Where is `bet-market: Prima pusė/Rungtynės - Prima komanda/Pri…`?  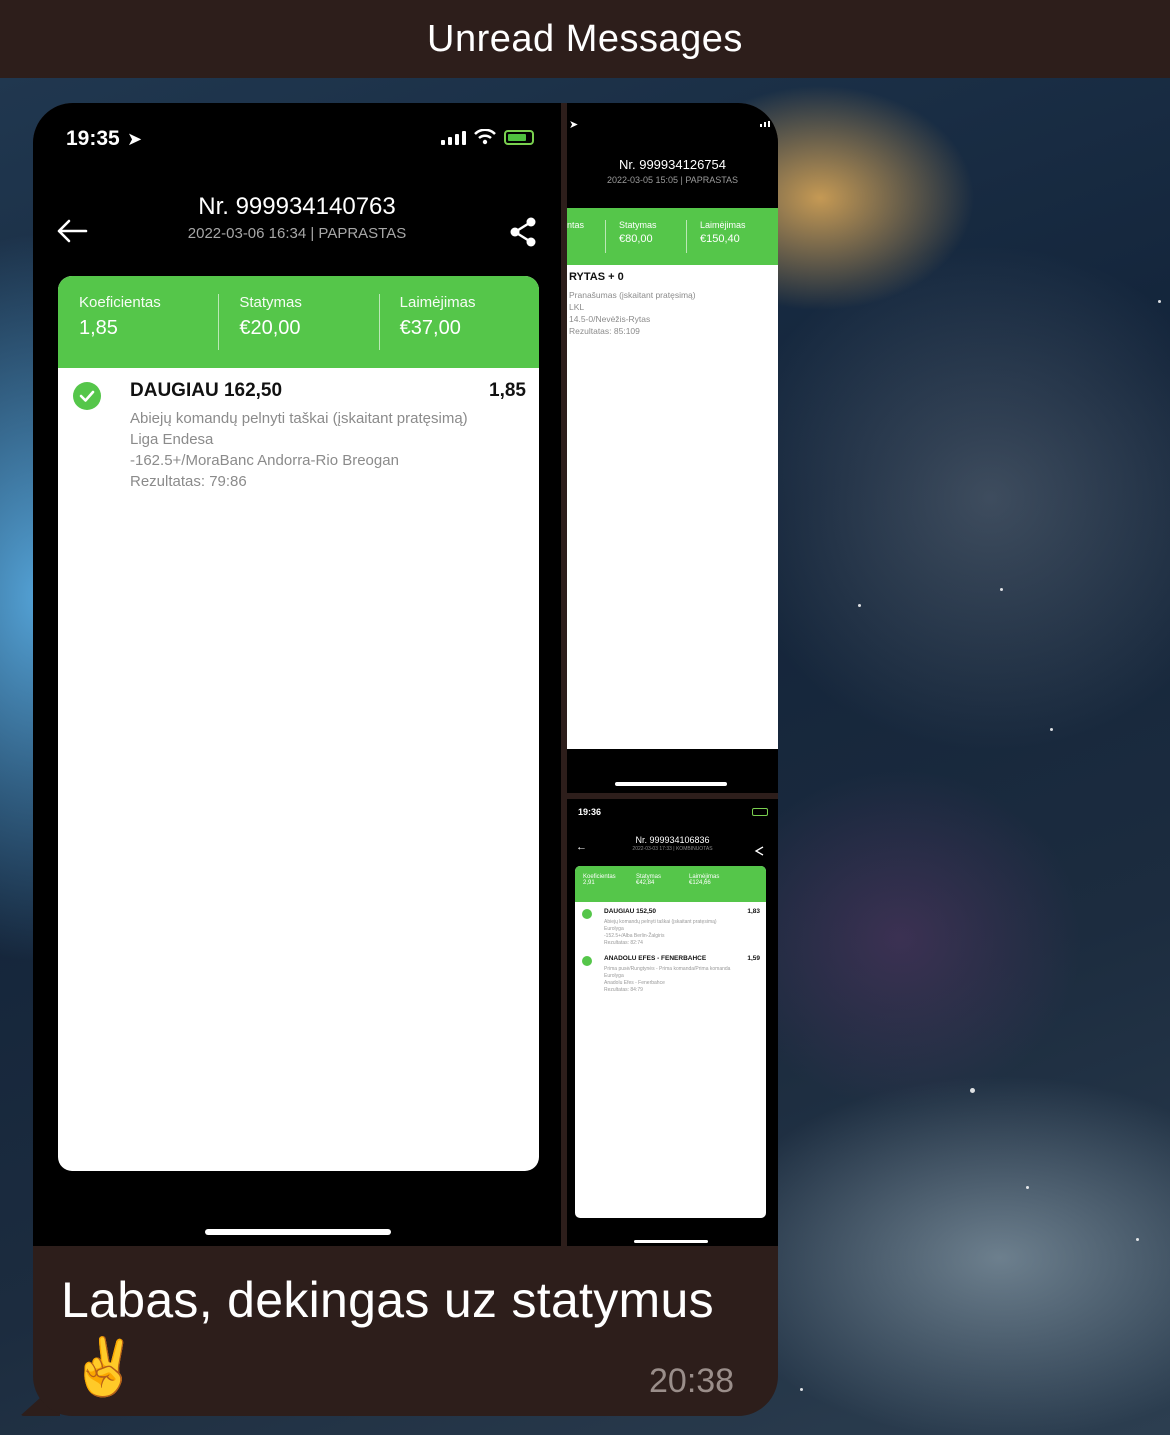
bet-market: Prima pusė/Rungtynės - Prima komanda/Pri… is located at coordinates (667, 969).